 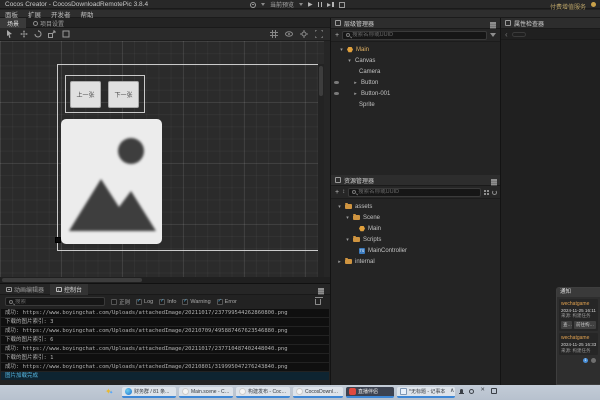 I want to click on taskbar-item-notepad: *无标题 - 记事本, so click(x=426, y=392).